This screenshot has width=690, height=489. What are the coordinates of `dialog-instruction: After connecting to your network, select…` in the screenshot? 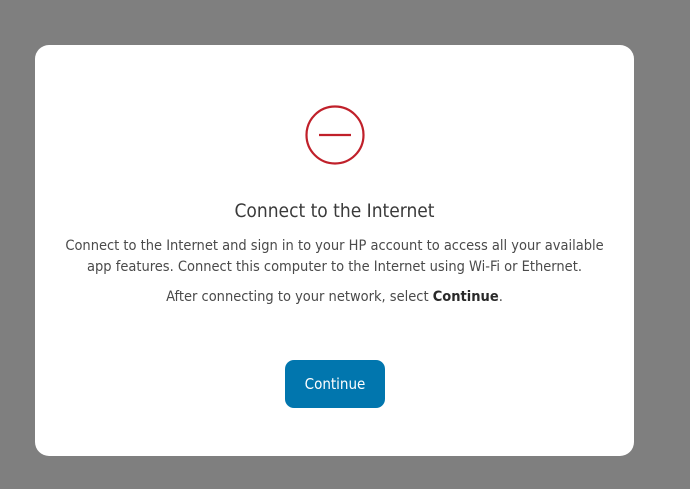 It's located at (334, 297).